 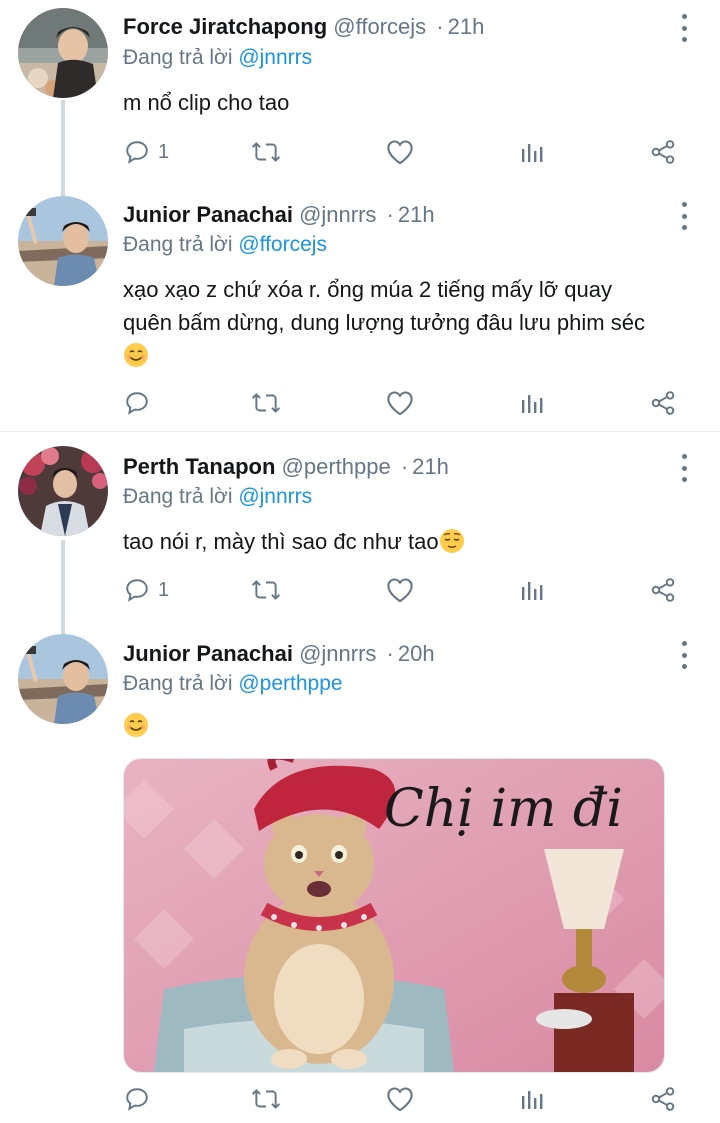 I want to click on mention-link: @fforcejs, so click(x=282, y=244).